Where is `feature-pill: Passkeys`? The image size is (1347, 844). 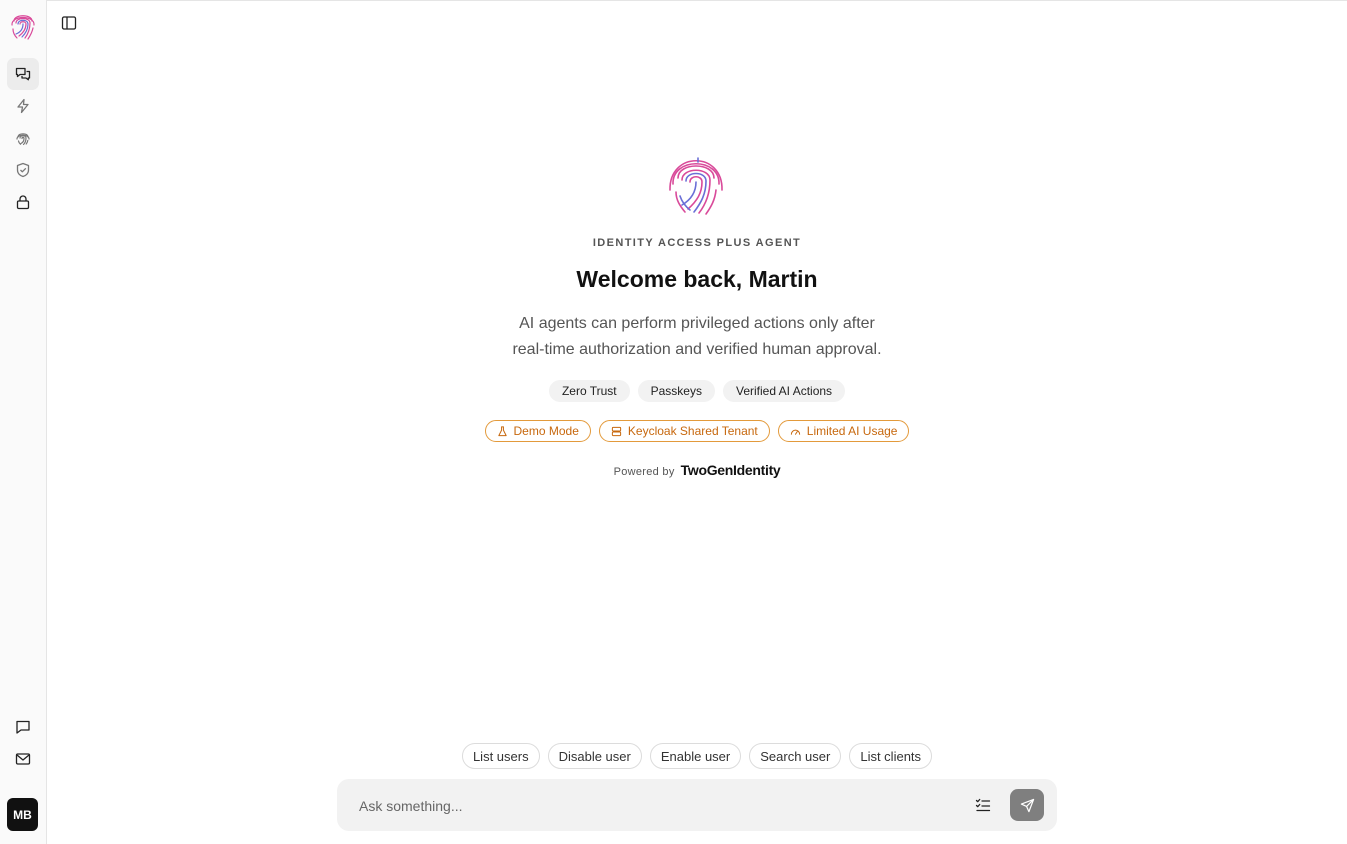 feature-pill: Passkeys is located at coordinates (676, 391).